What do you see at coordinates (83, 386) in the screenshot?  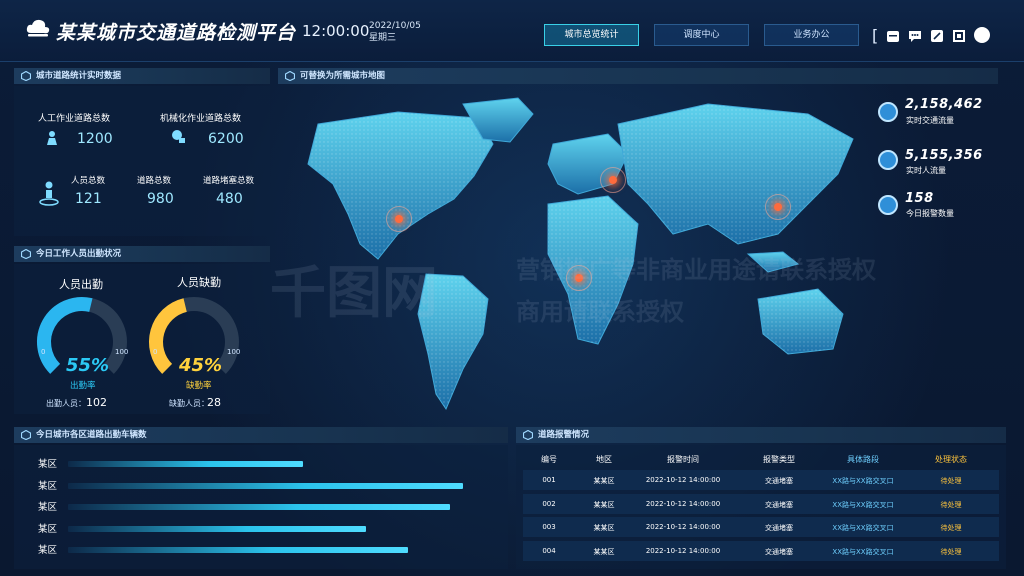 I see `present-sub: 出勤率` at bounding box center [83, 386].